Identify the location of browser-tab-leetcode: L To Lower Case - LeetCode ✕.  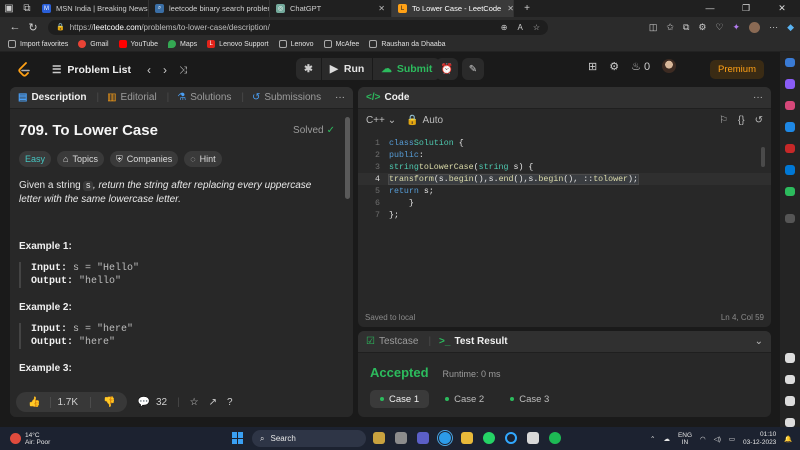
(453, 8).